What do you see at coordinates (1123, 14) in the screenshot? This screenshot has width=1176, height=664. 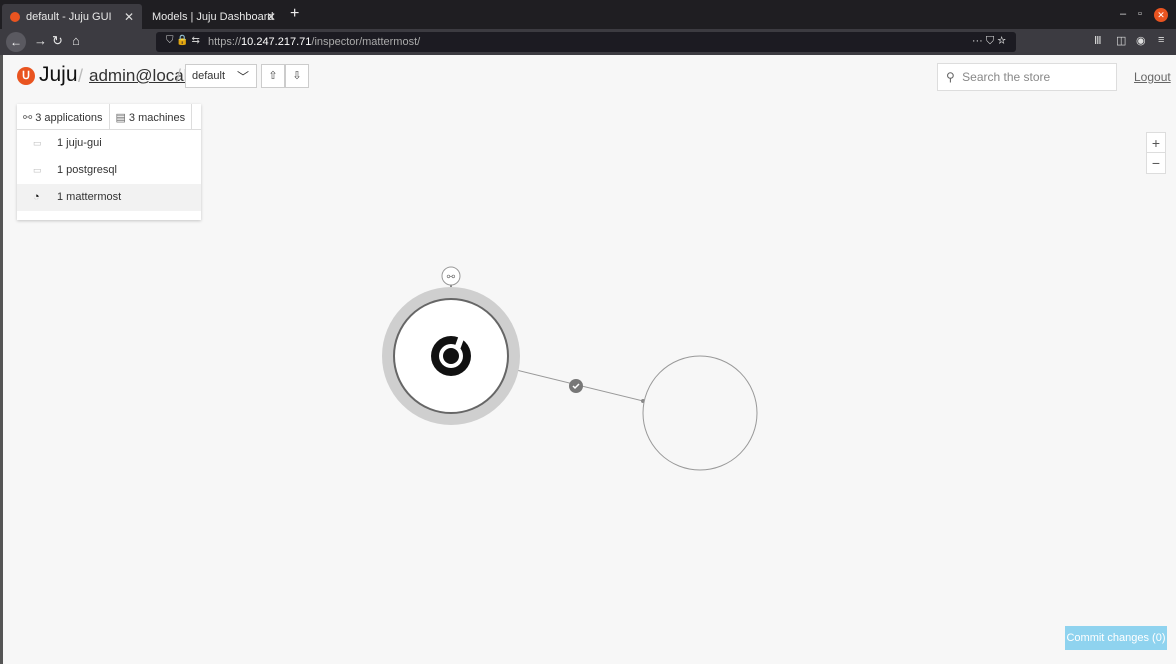 I see `minimize-icon: –` at bounding box center [1123, 14].